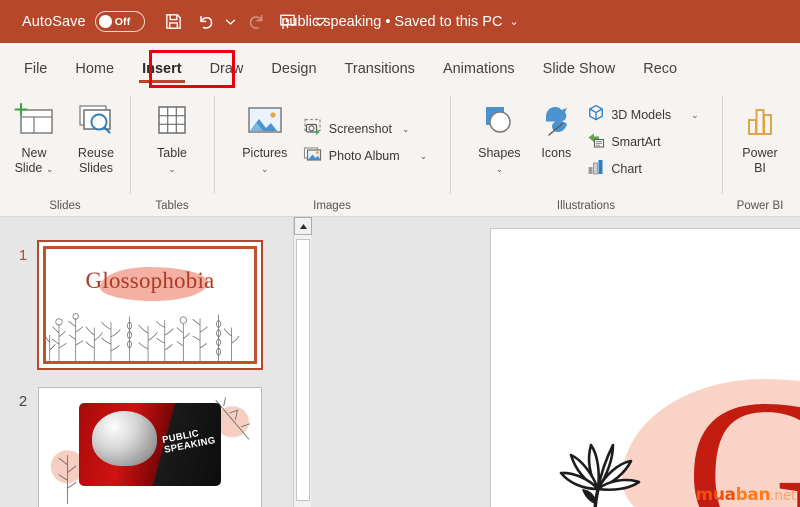 The height and width of the screenshot is (507, 800). I want to click on chart-button: Chart, so click(642, 169).